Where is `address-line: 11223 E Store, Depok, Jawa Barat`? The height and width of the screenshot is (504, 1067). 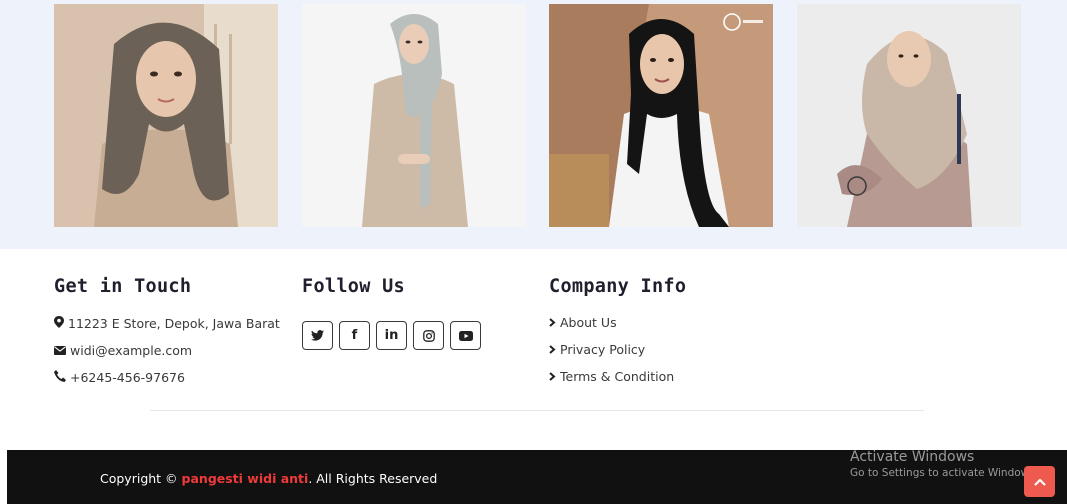
address-line: 11223 E Store, Depok, Jawa Barat is located at coordinates (167, 323).